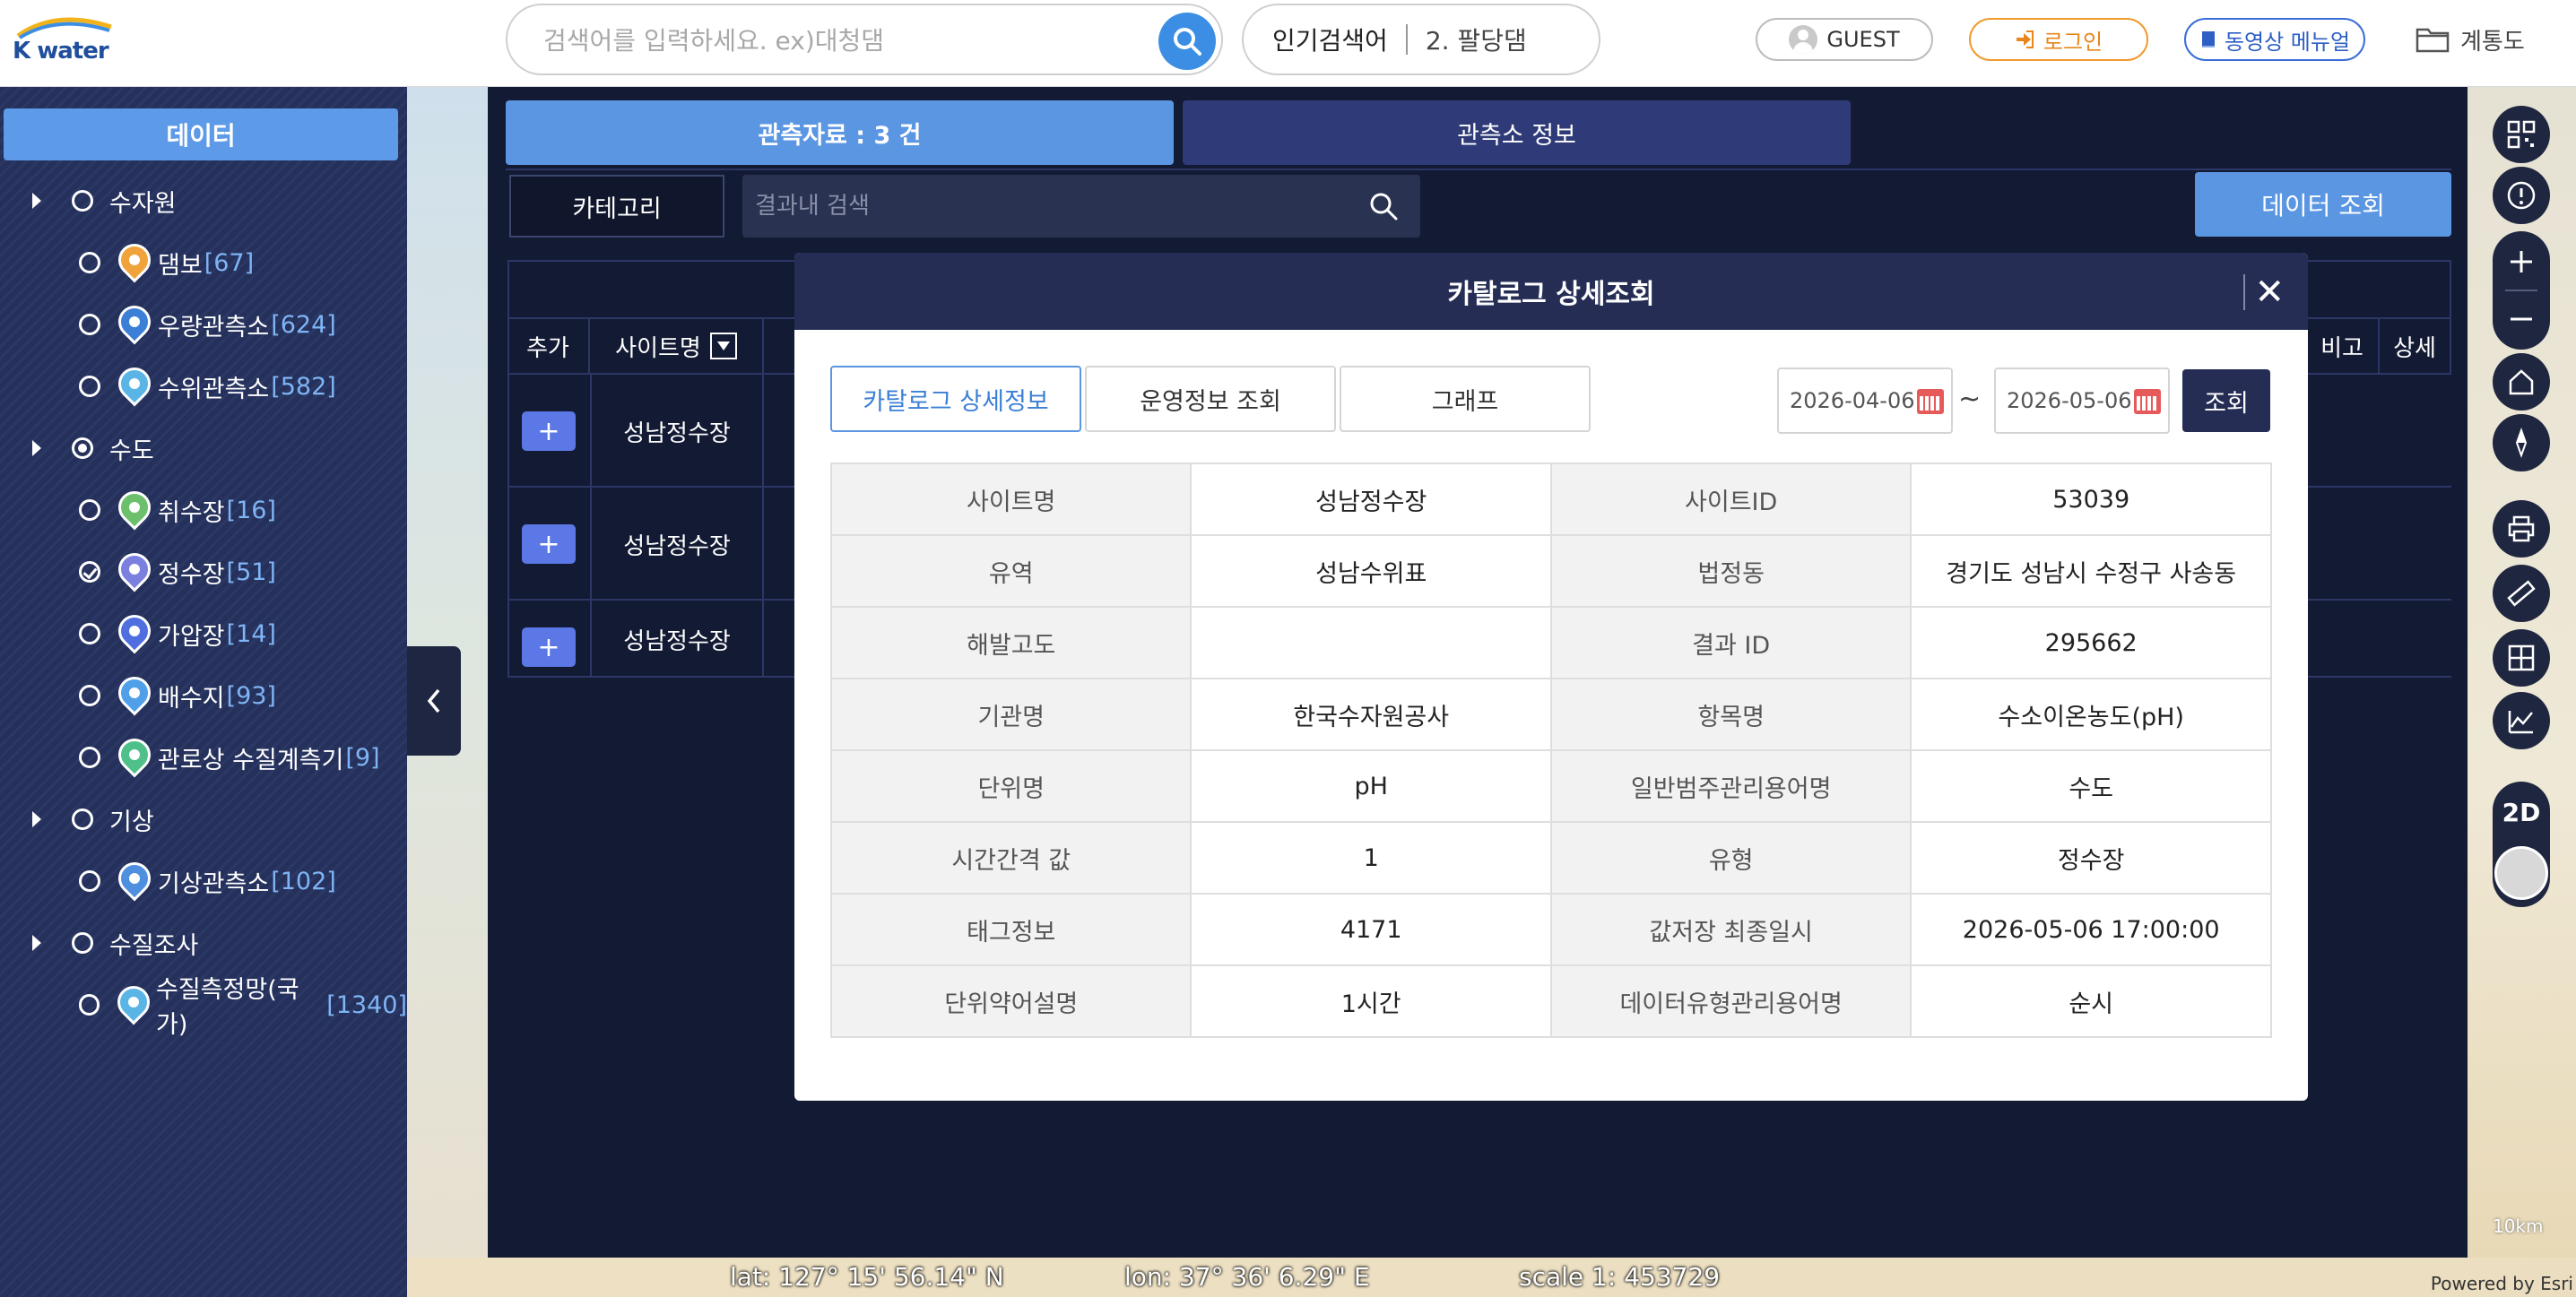 This screenshot has width=2576, height=1297. What do you see at coordinates (1187, 41) in the screenshot?
I see `search-button` at bounding box center [1187, 41].